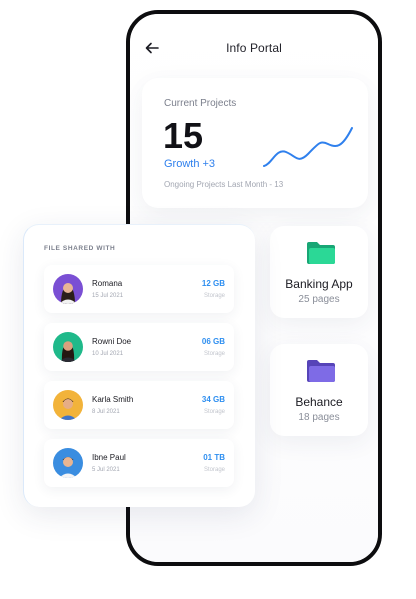  Describe the element at coordinates (319, 417) in the screenshot. I see `folder-pages: 18 pages` at that location.